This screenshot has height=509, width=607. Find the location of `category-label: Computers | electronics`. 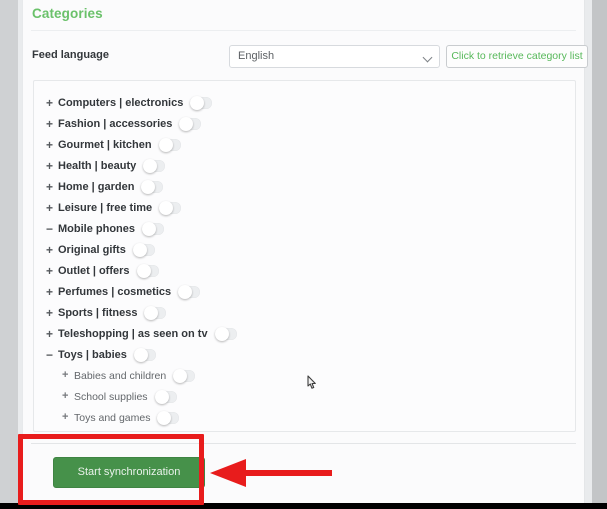

category-label: Computers | electronics is located at coordinates (121, 102).